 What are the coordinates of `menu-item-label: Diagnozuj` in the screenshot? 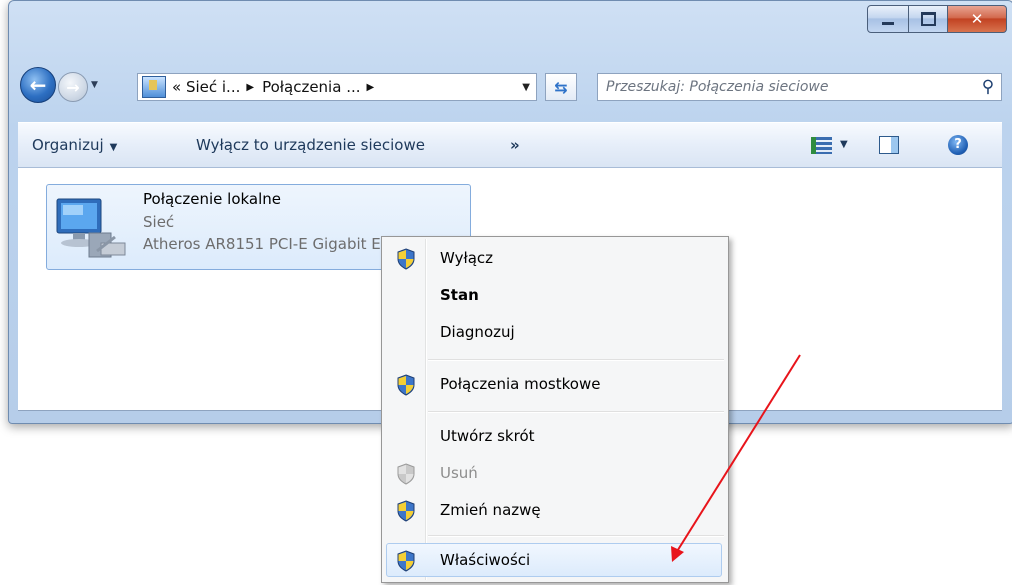 It's located at (477, 332).